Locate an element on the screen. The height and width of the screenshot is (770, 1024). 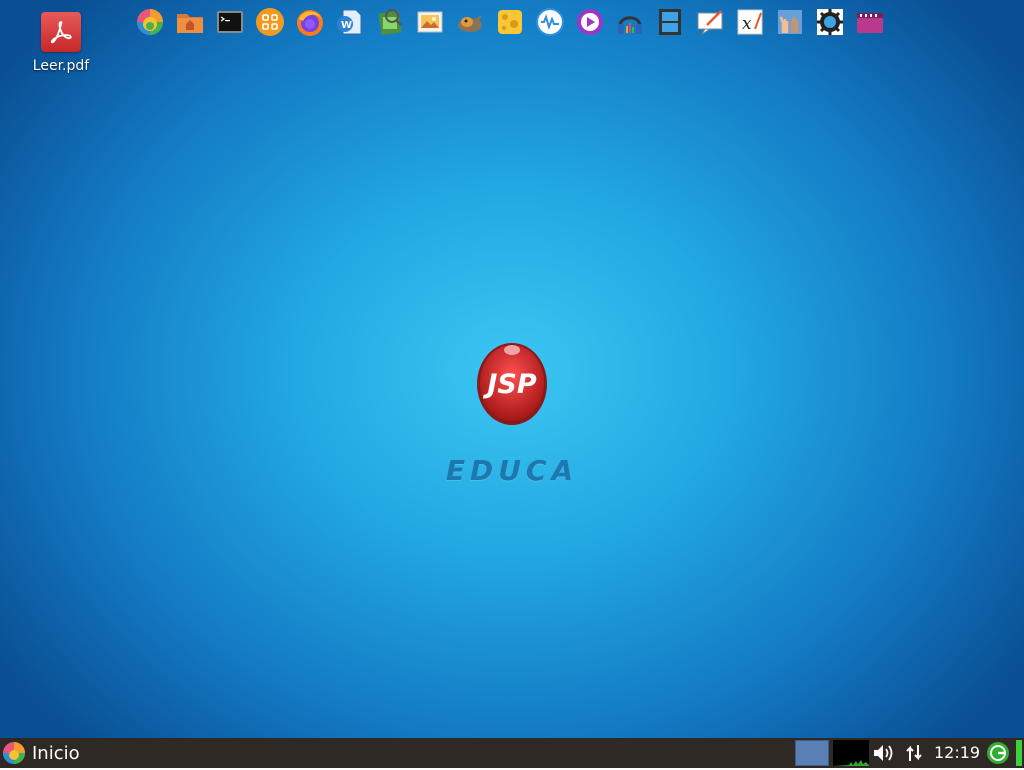
word-processor-icon: W is located at coordinates (350, 22).